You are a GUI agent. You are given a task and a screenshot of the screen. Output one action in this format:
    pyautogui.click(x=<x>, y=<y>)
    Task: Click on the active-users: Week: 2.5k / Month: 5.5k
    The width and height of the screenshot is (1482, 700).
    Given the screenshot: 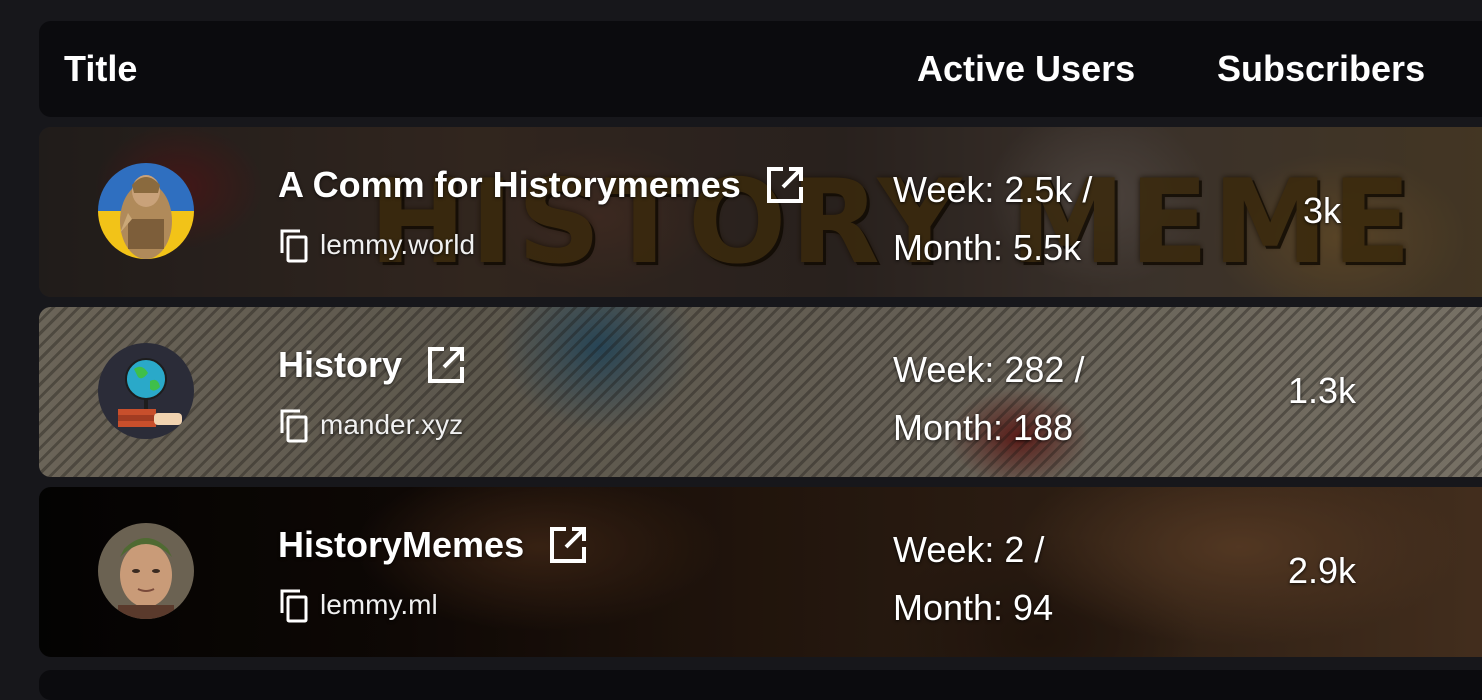 What is the action you would take?
    pyautogui.click(x=992, y=219)
    